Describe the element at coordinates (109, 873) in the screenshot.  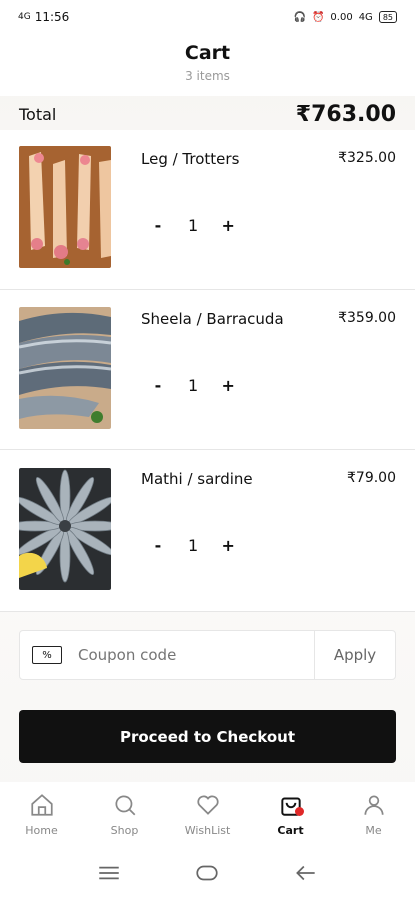
I see `menu-icon` at that location.